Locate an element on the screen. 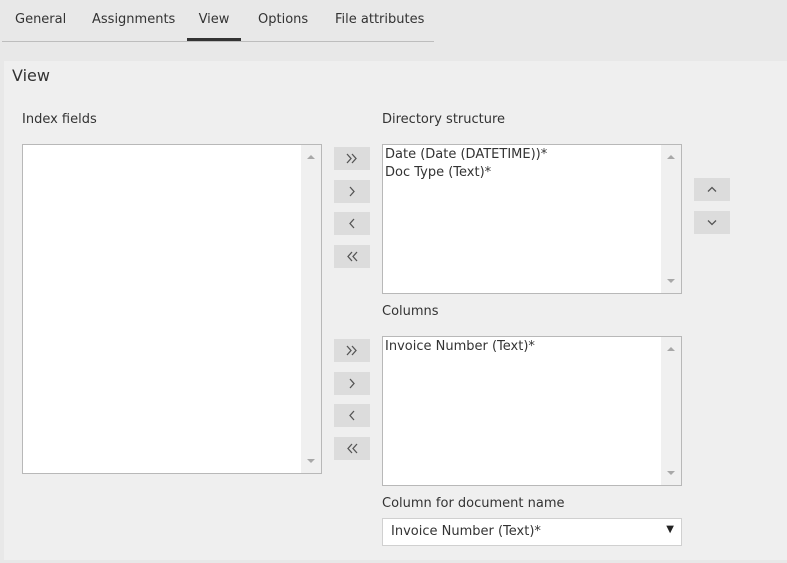 The image size is (787, 563). remove-from-columns-button is located at coordinates (352, 415).